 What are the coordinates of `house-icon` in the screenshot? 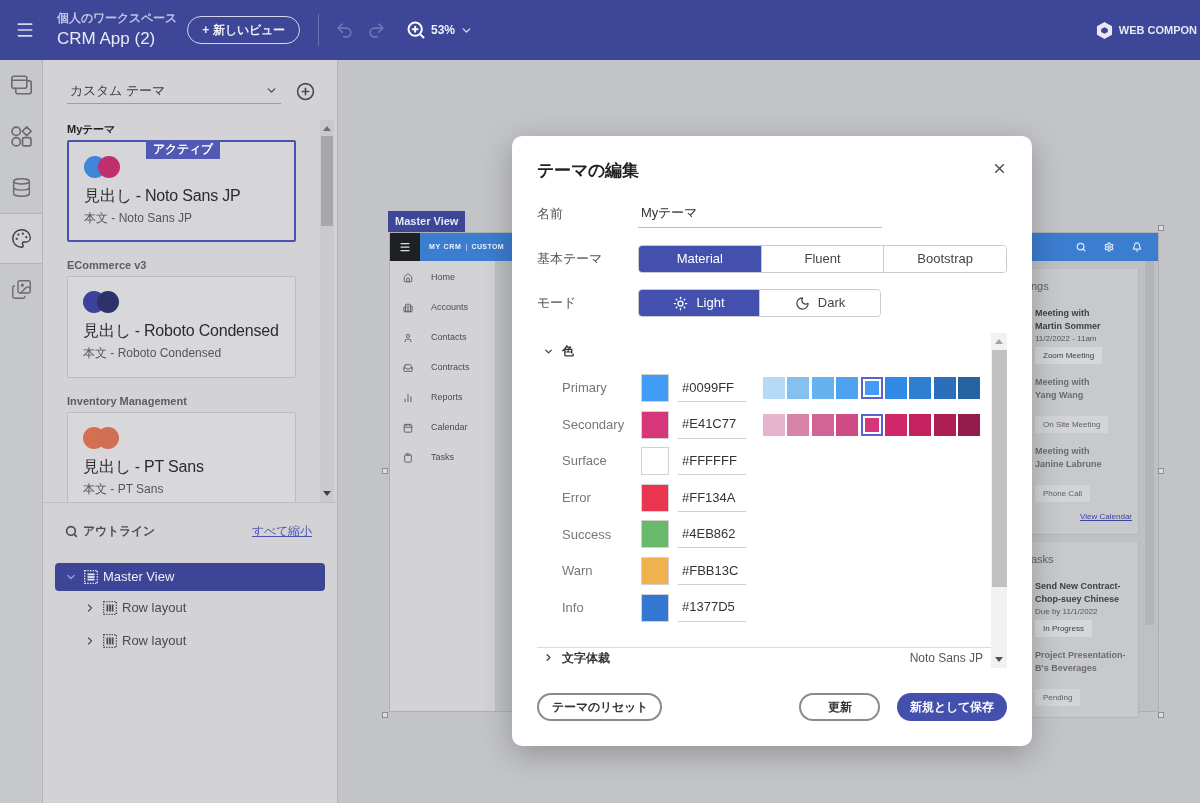 It's located at (408, 278).